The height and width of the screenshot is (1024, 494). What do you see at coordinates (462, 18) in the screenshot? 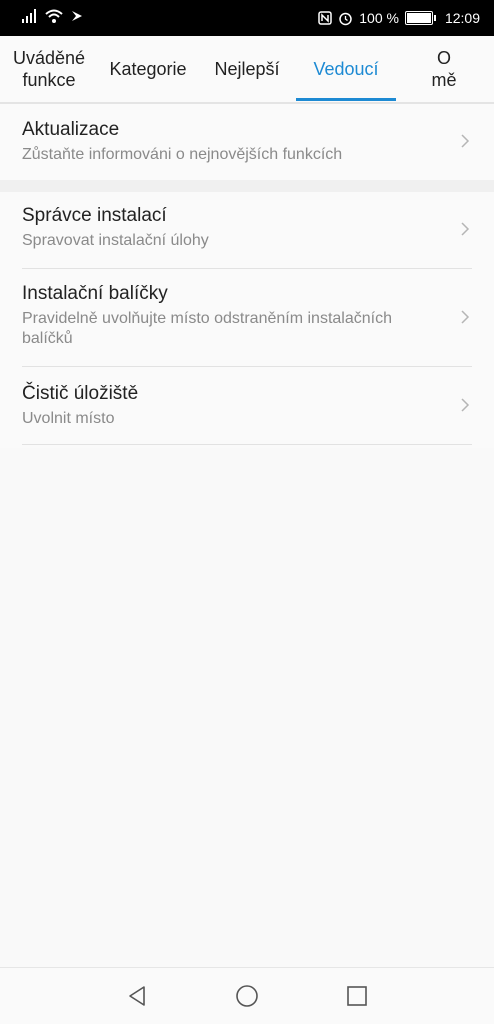
I see `clock: 12:09` at bounding box center [462, 18].